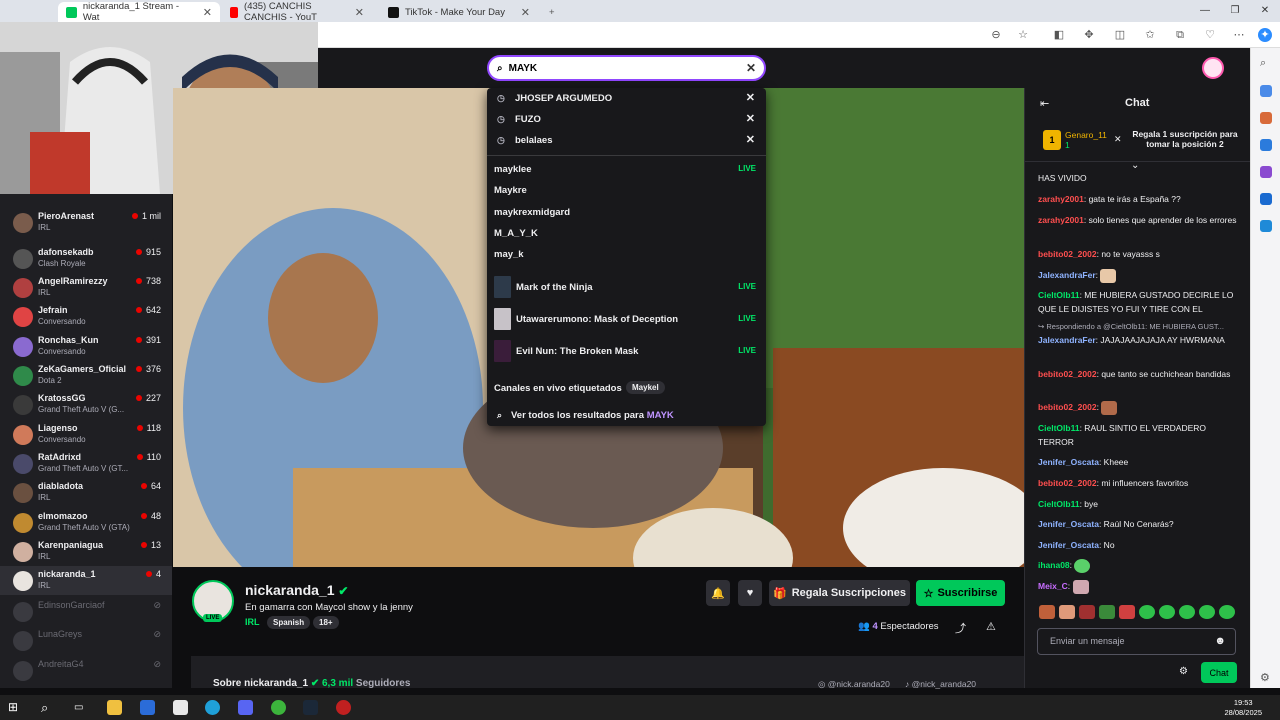 The image size is (1280, 720). What do you see at coordinates (1059, 35) in the screenshot?
I see `extension-icon: ◧` at bounding box center [1059, 35].